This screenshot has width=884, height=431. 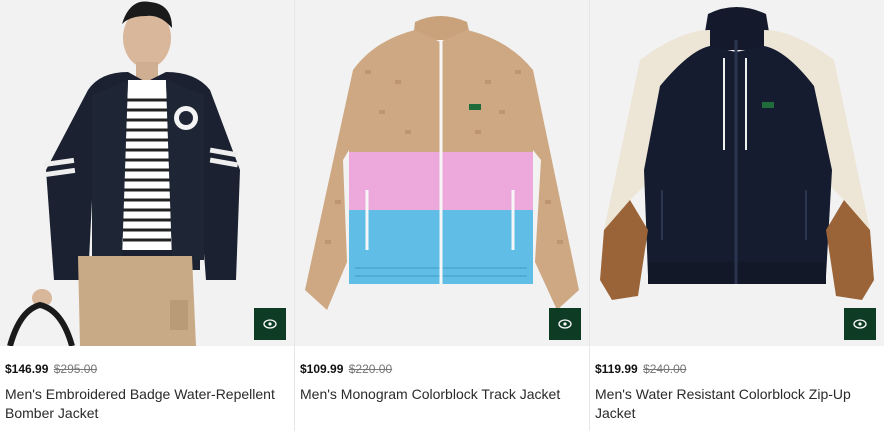 What do you see at coordinates (665, 369) in the screenshot?
I see `original-price: $240.00` at bounding box center [665, 369].